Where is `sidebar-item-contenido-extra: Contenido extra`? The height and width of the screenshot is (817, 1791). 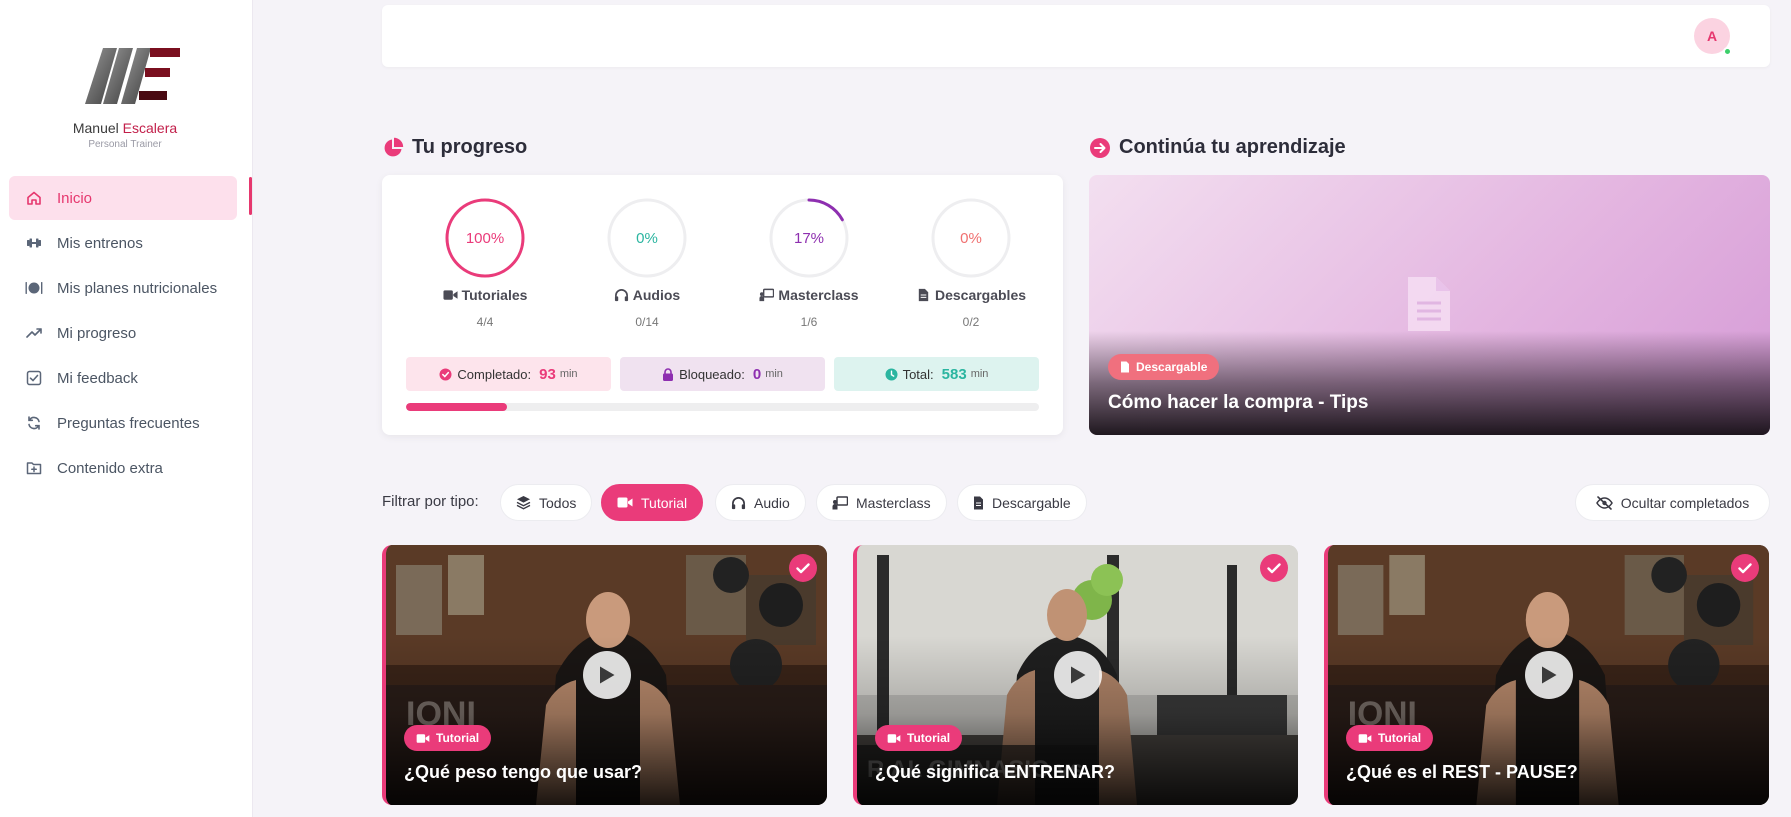 sidebar-item-contenido-extra: Contenido extra is located at coordinates (123, 468).